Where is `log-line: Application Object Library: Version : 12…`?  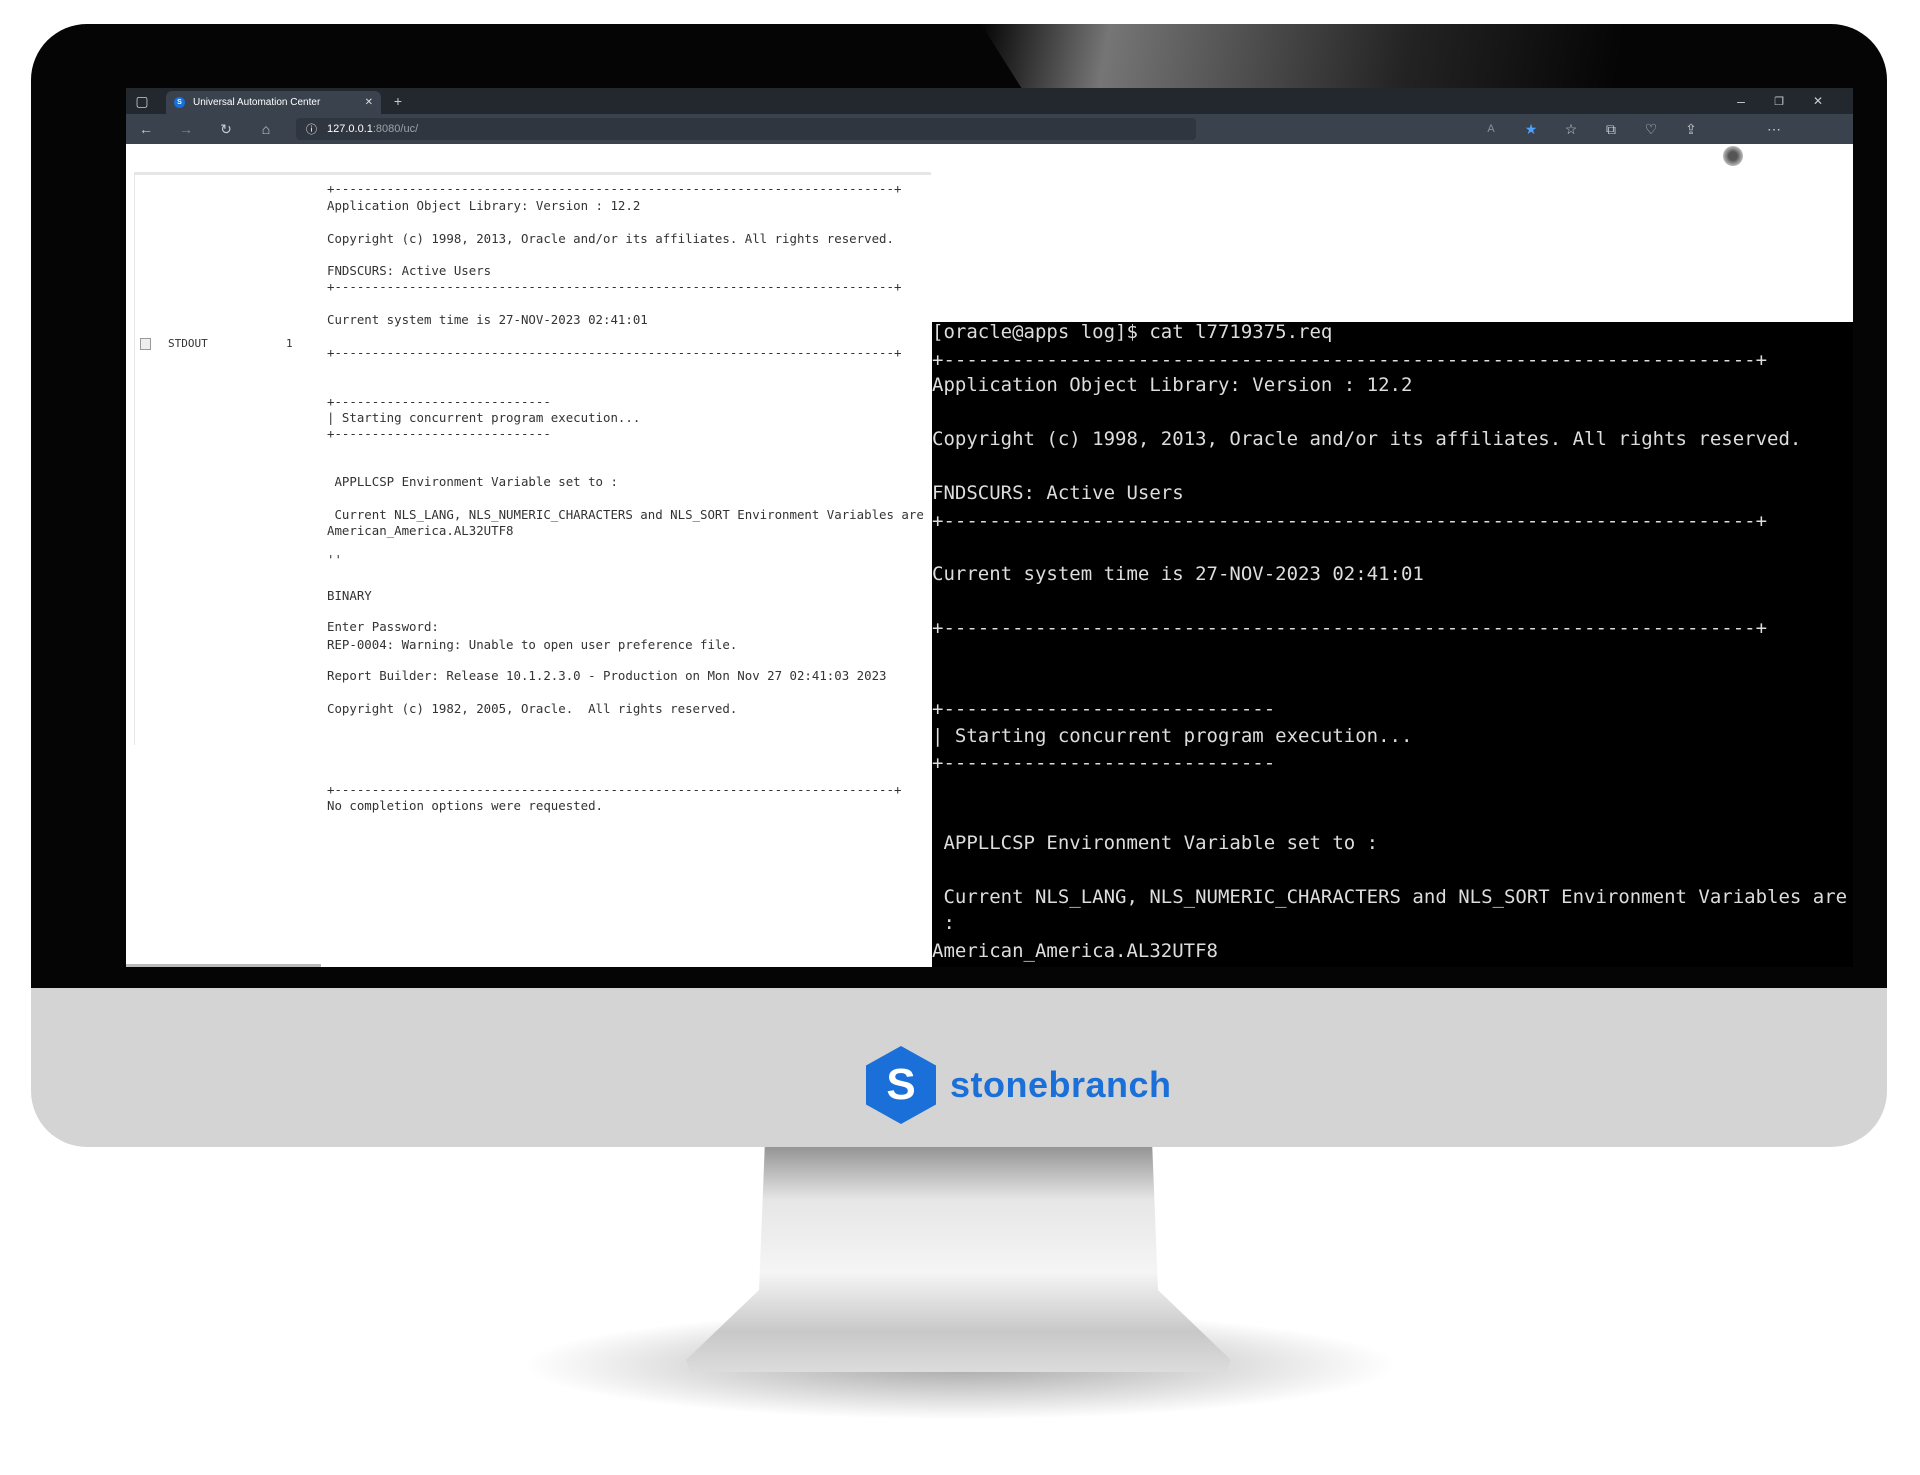 log-line: Application Object Library: Version : 12… is located at coordinates (484, 205).